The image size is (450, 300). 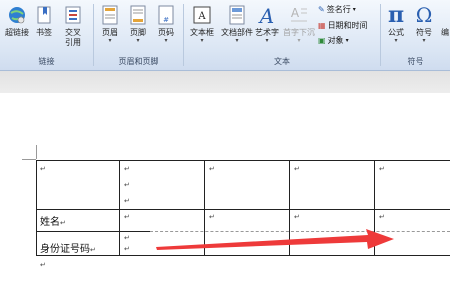 I want to click on bookmark-icon, so click(x=44, y=15).